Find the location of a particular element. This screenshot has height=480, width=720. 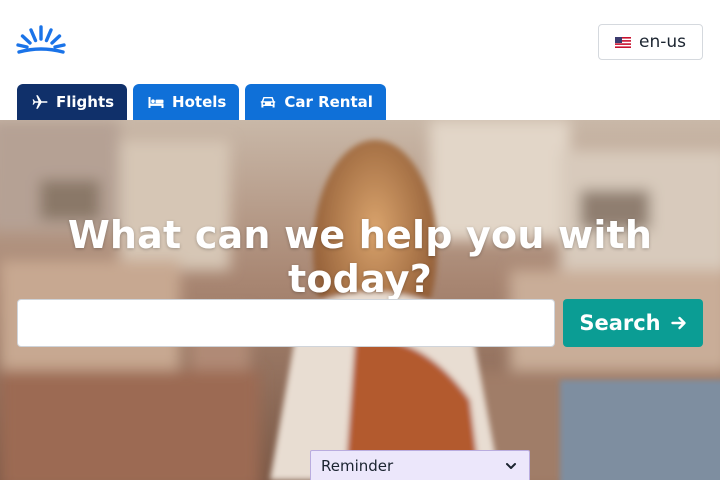

language-selector-button: en-us is located at coordinates (650, 42).